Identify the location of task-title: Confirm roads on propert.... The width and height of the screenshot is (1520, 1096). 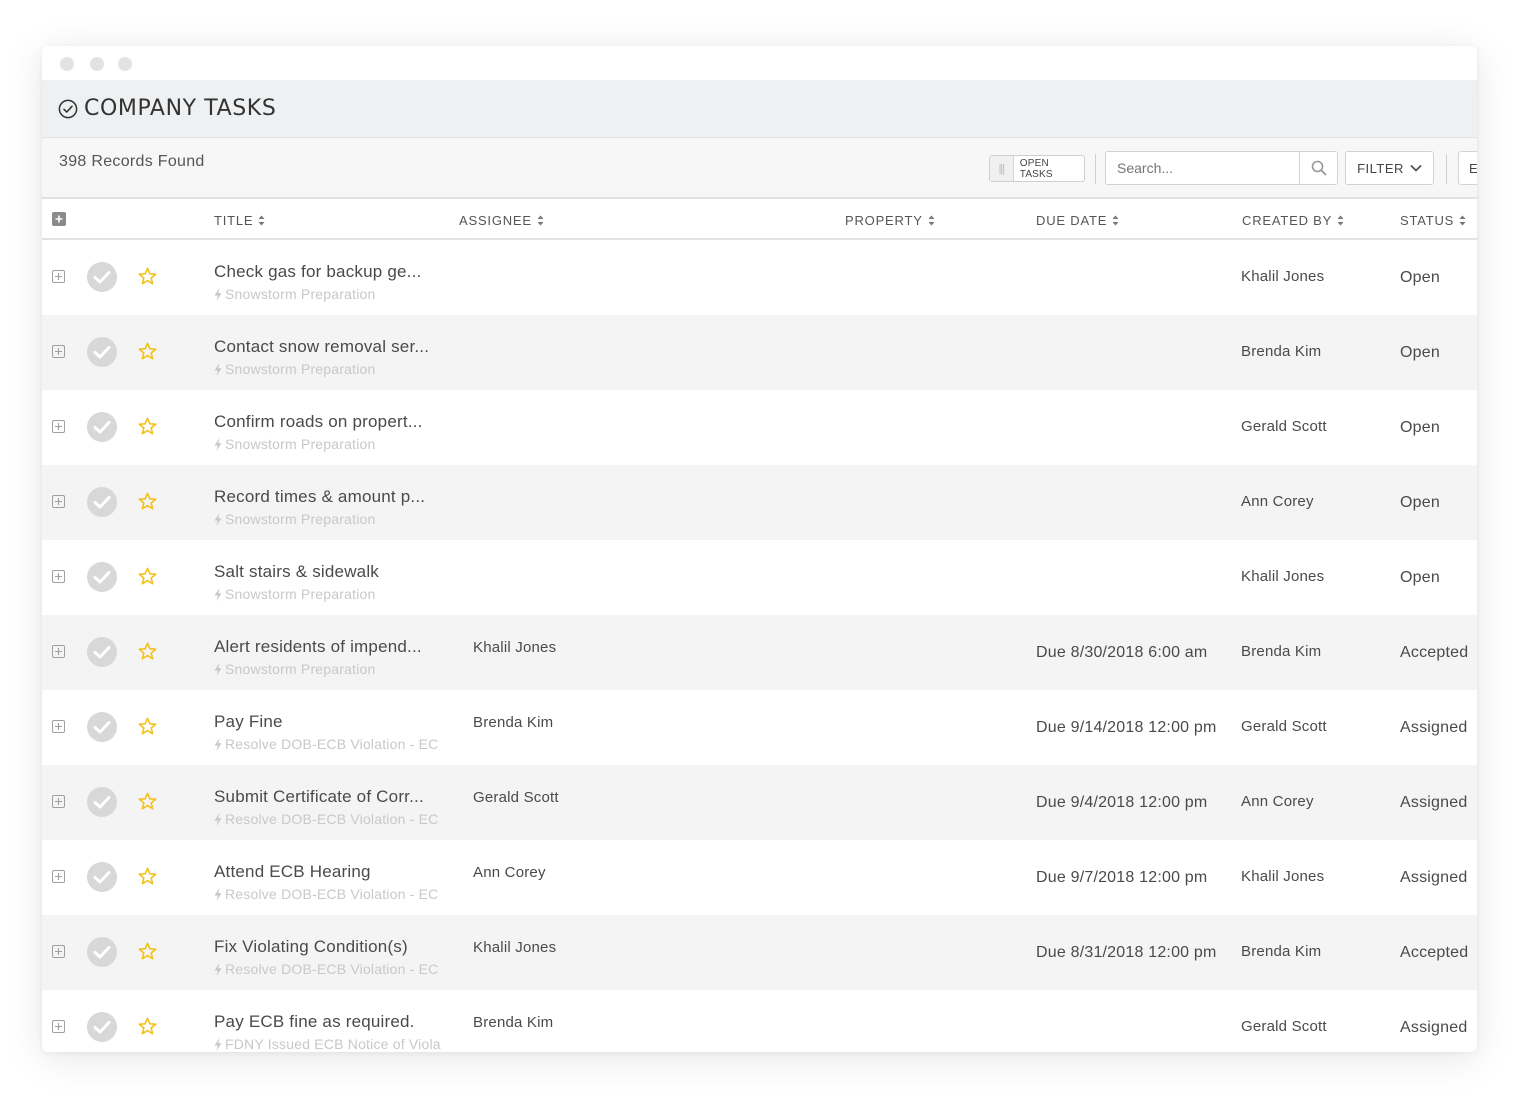
(334, 422).